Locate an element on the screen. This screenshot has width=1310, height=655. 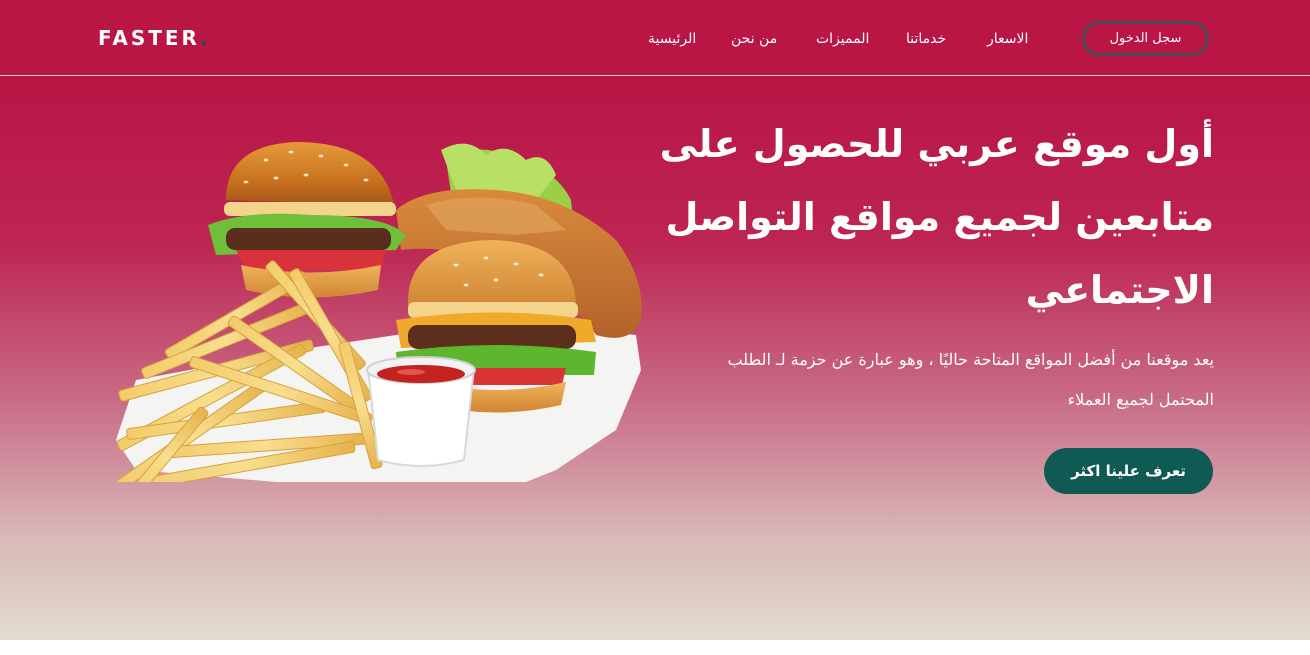
hero-description-line: المحتمل لجميع العملاء is located at coordinates (1140, 399).